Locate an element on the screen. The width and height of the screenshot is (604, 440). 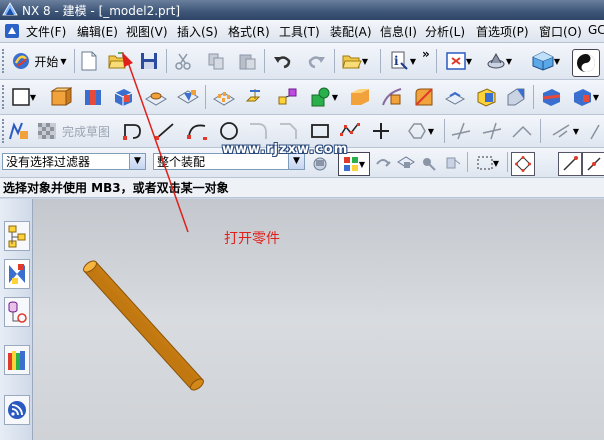
annotation-label: 打开零件 is located at coordinates (252, 239).